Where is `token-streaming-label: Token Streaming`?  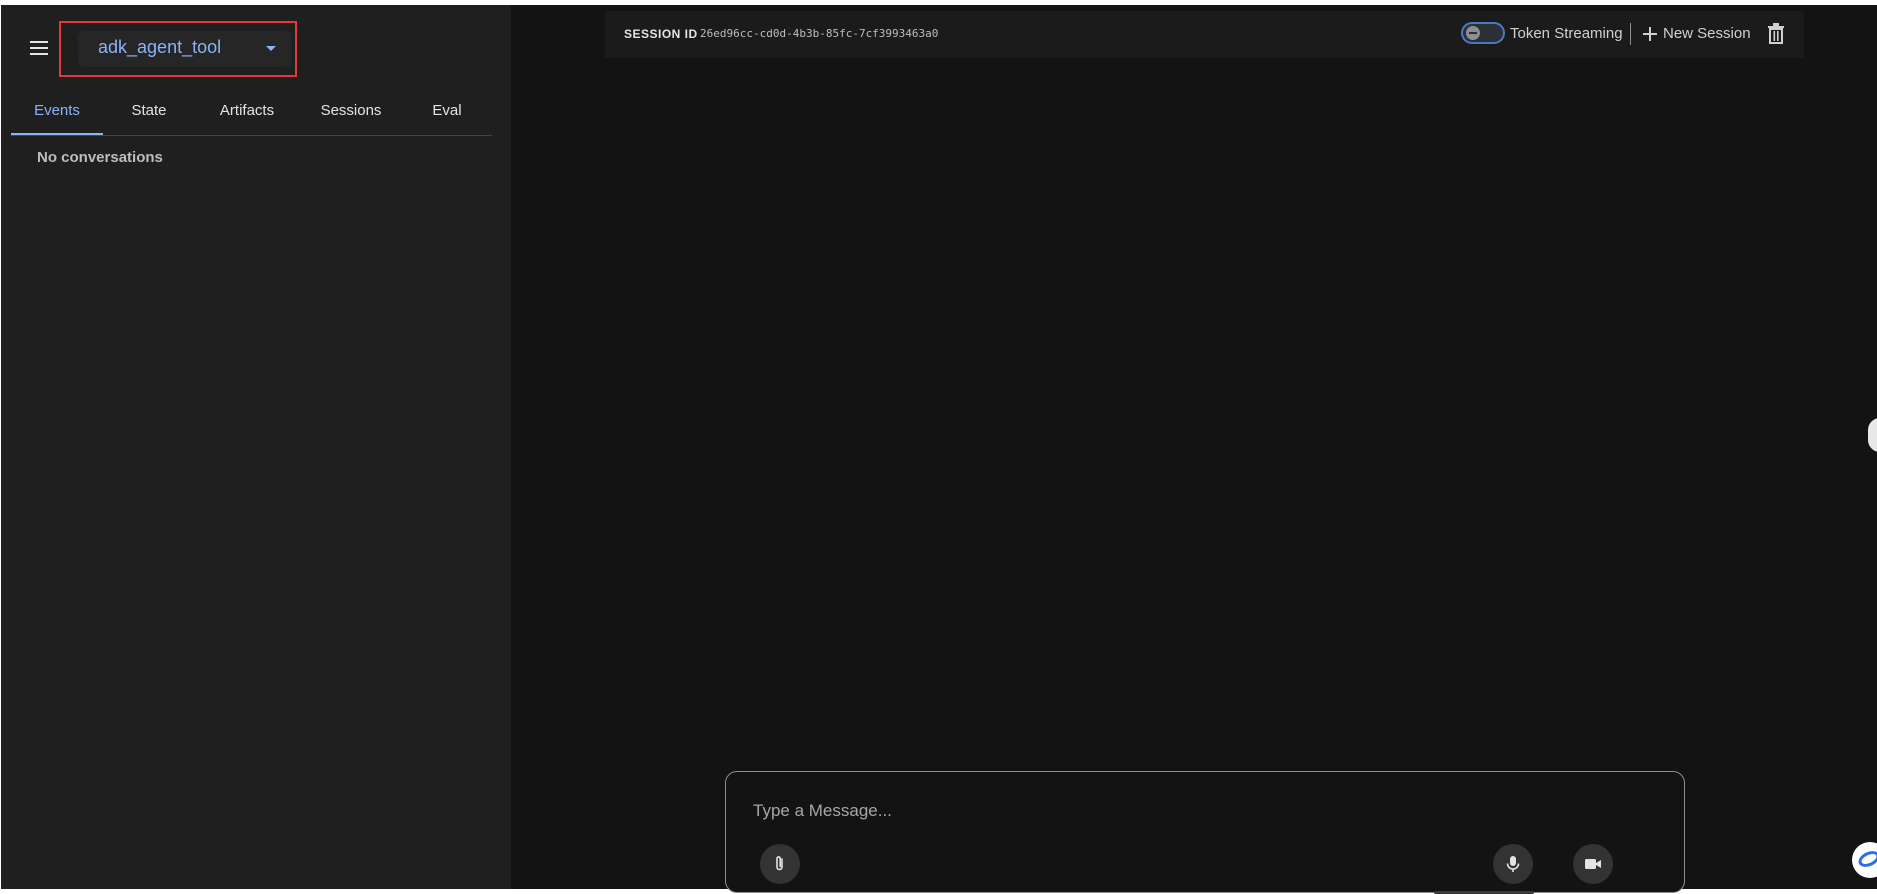
token-streaming-label: Token Streaming is located at coordinates (1566, 33).